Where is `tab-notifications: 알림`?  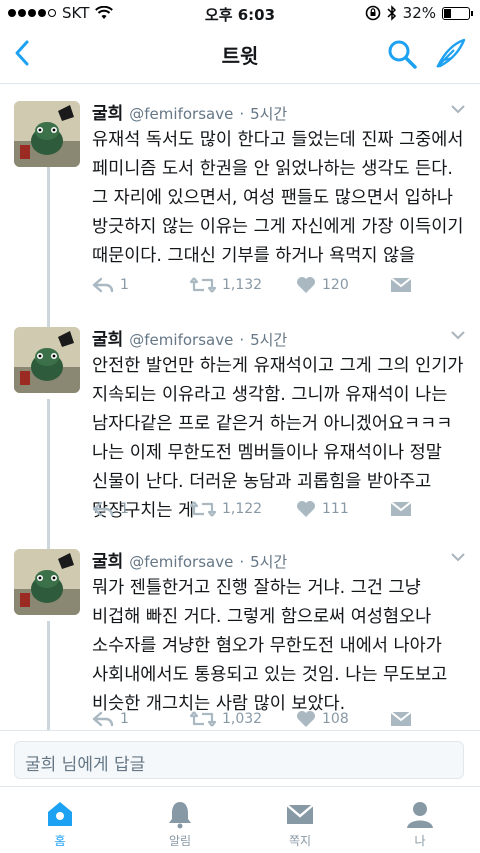
tab-notifications: 알림 is located at coordinates (180, 820).